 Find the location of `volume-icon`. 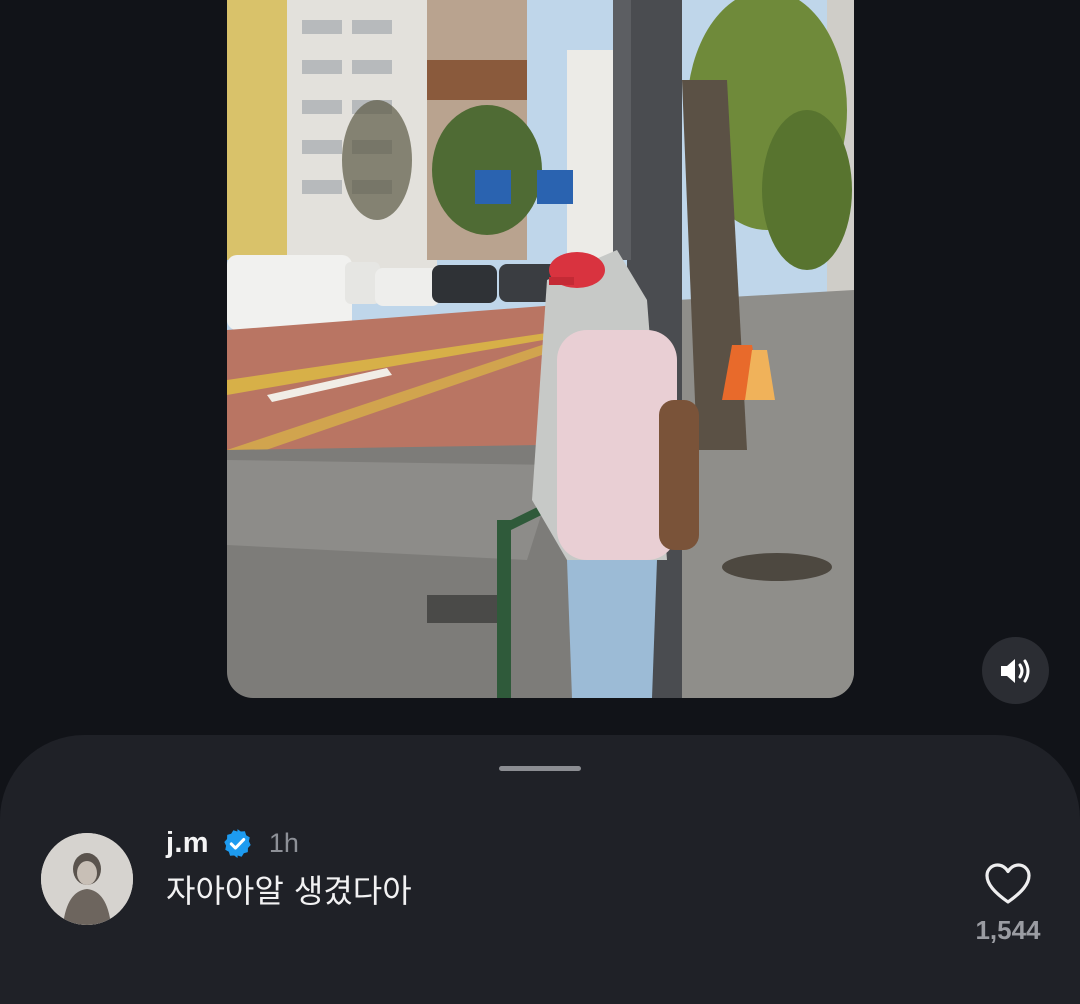

volume-icon is located at coordinates (1014, 670).